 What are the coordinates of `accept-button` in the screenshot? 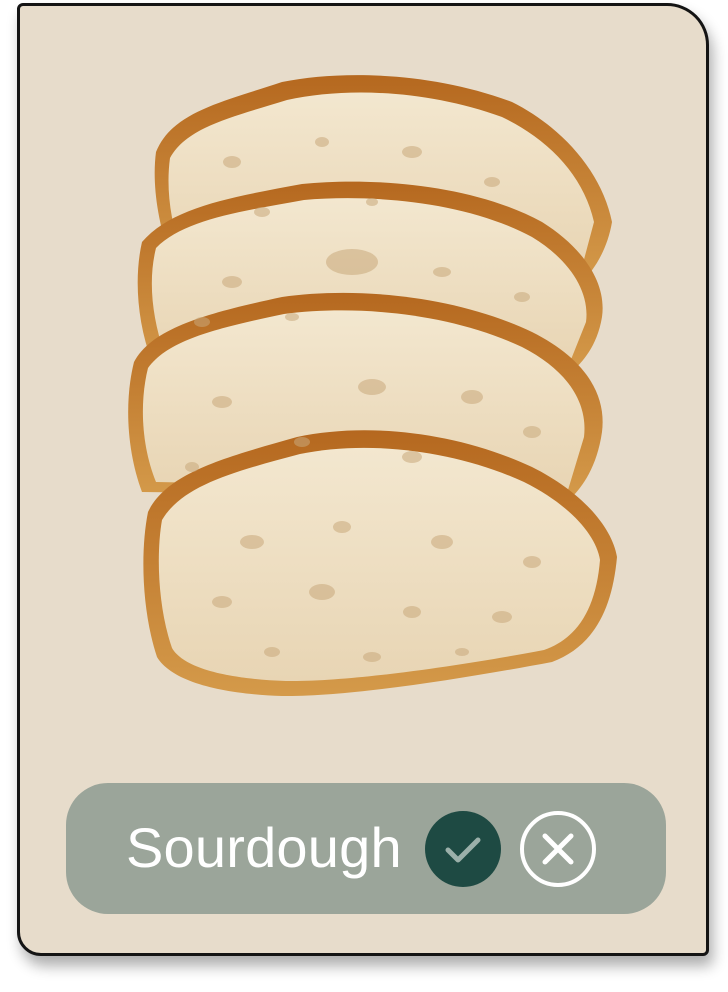 It's located at (463, 849).